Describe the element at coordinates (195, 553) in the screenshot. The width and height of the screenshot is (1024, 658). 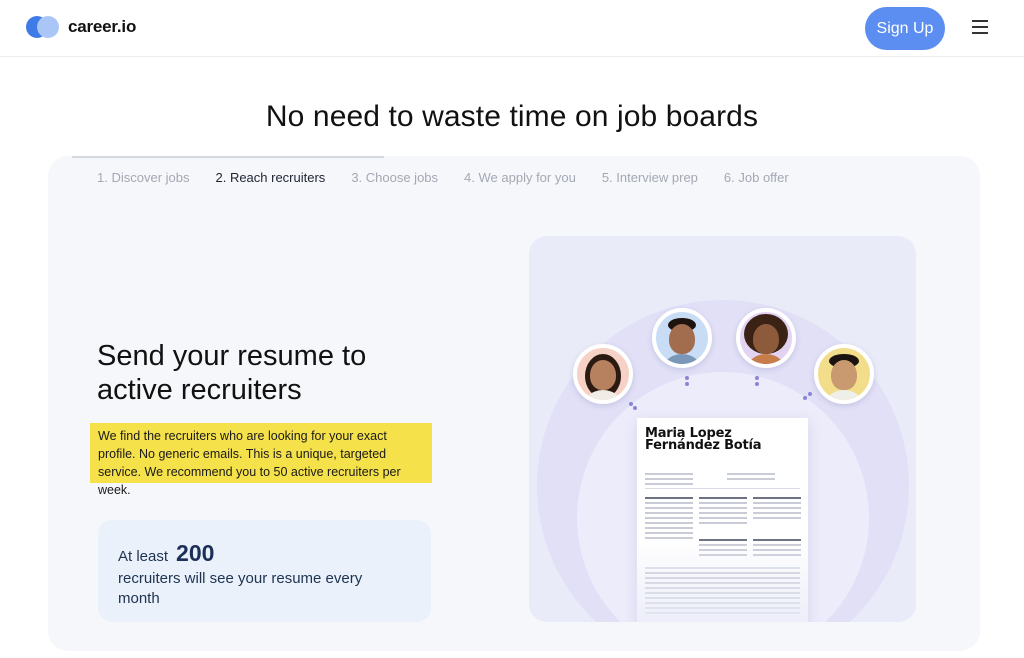
I see `stat-number: 200` at that location.